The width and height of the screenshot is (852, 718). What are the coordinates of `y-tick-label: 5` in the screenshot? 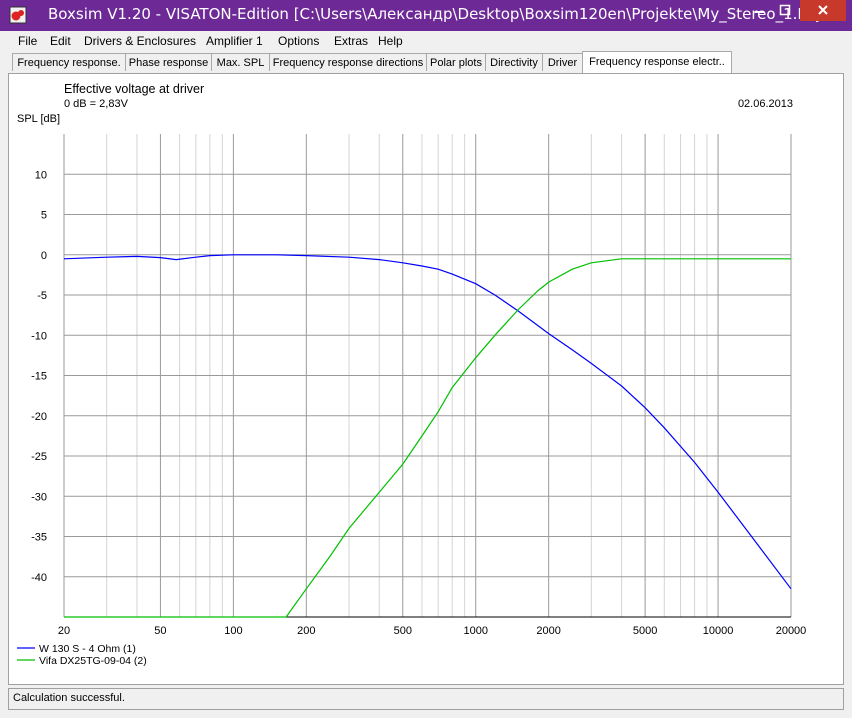 It's located at (44, 216).